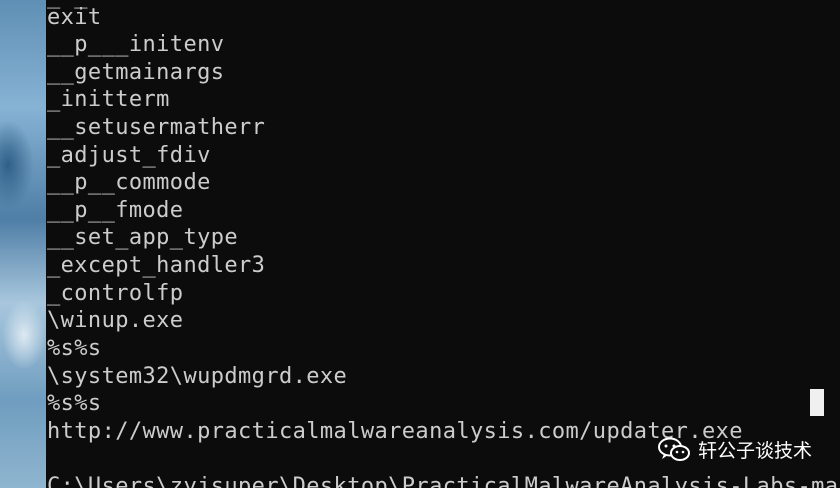 Image resolution: width=840 pixels, height=488 pixels. Describe the element at coordinates (143, 237) in the screenshot. I see `console-line: __set_app_type` at that location.